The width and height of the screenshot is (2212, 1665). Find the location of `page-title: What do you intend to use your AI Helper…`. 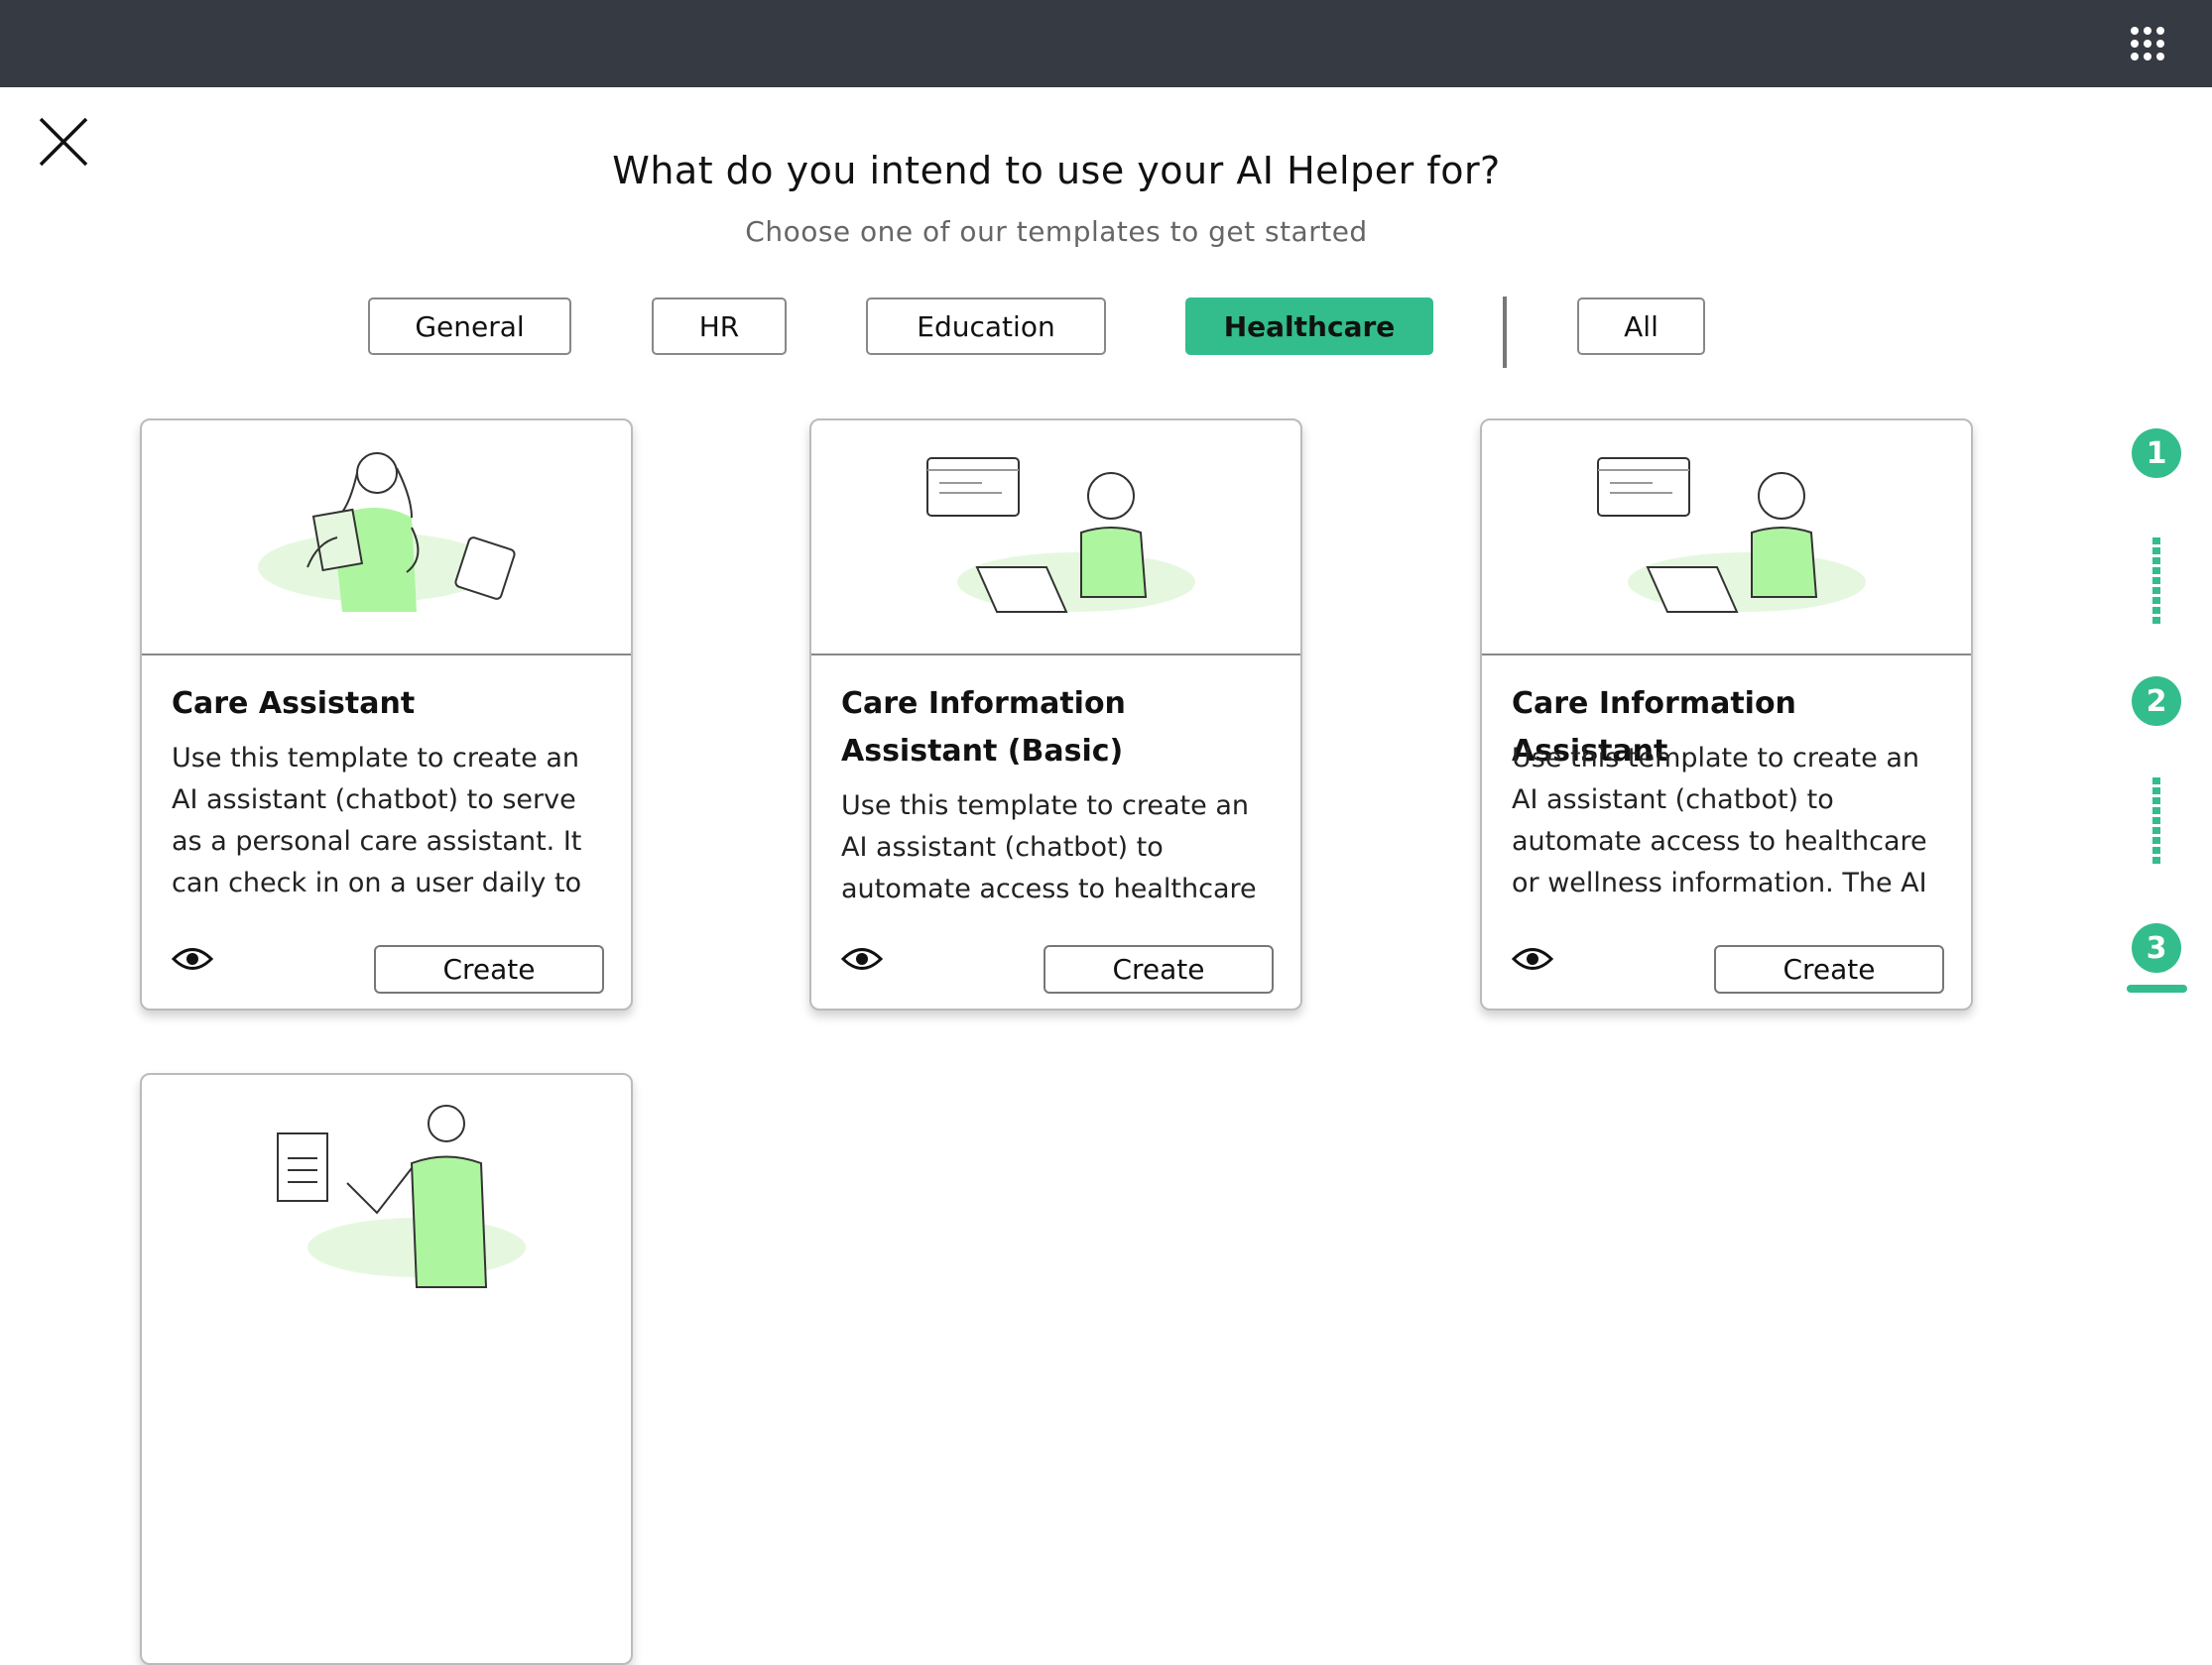

page-title: What do you intend to use your AI Helper… is located at coordinates (1056, 170).